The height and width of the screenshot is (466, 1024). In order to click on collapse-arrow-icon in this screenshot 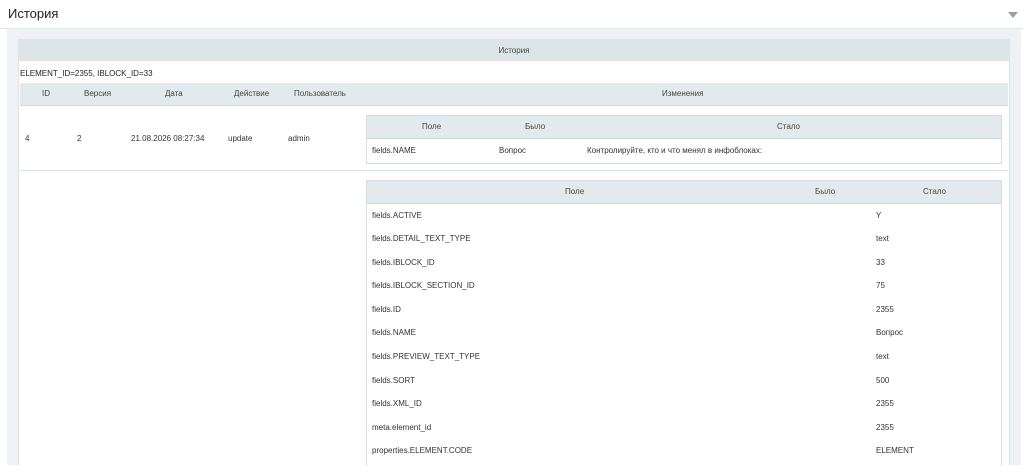, I will do `click(1013, 15)`.